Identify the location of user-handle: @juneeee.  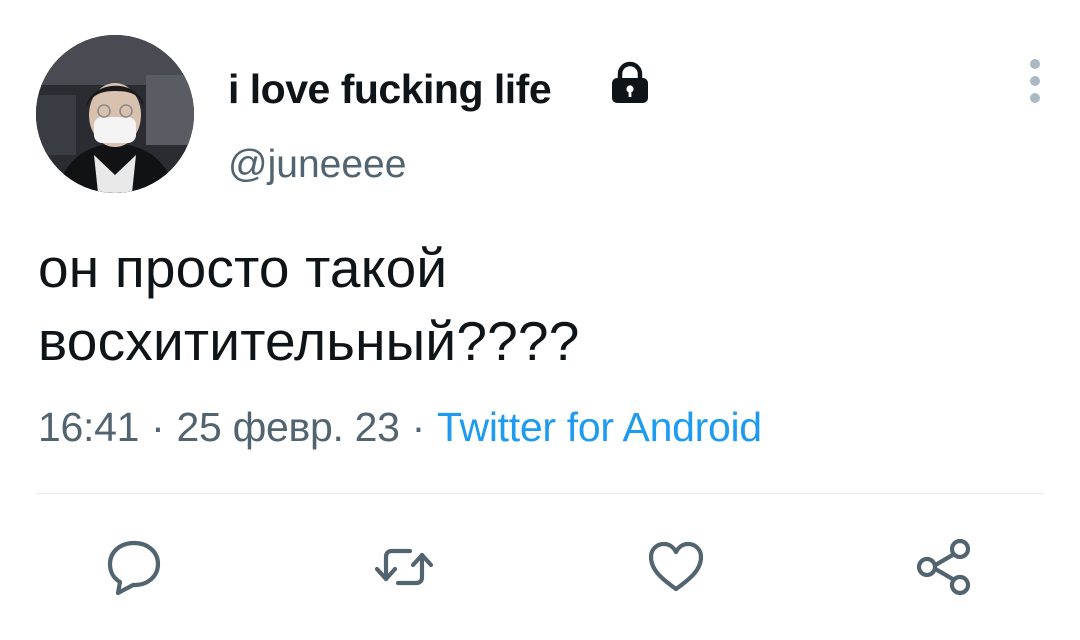
(317, 165).